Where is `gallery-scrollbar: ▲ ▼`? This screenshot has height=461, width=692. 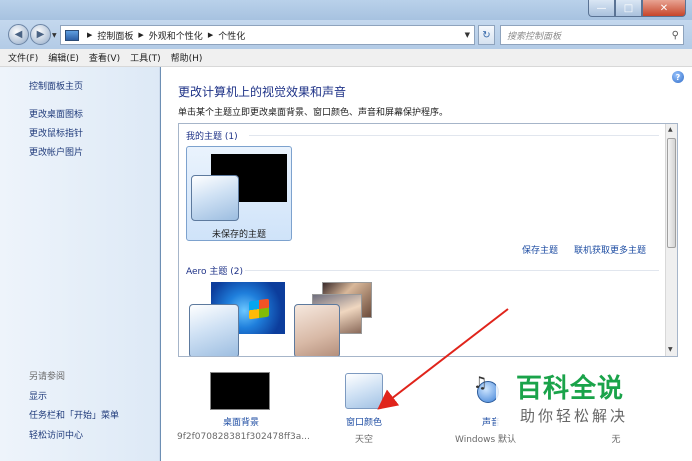
gallery-scrollbar: ▲ ▼ is located at coordinates (671, 240).